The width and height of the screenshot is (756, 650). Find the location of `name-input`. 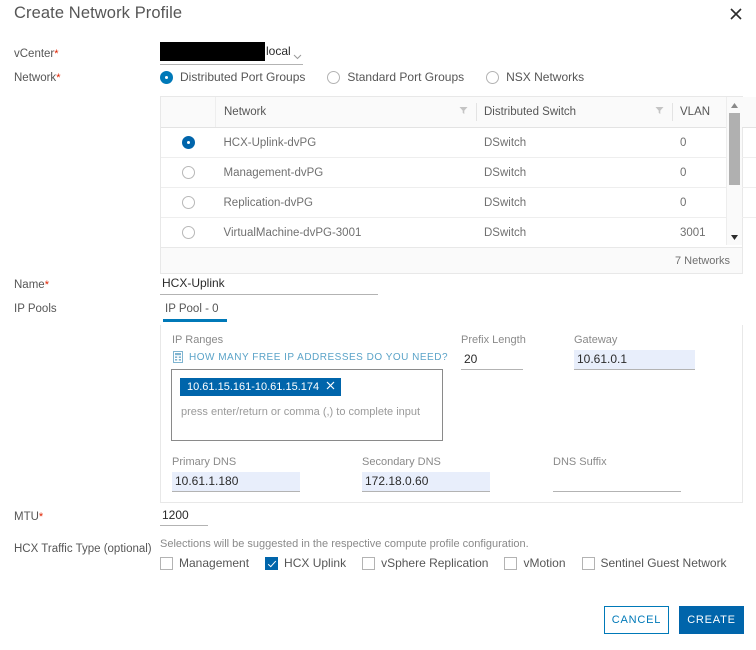

name-input is located at coordinates (269, 284).